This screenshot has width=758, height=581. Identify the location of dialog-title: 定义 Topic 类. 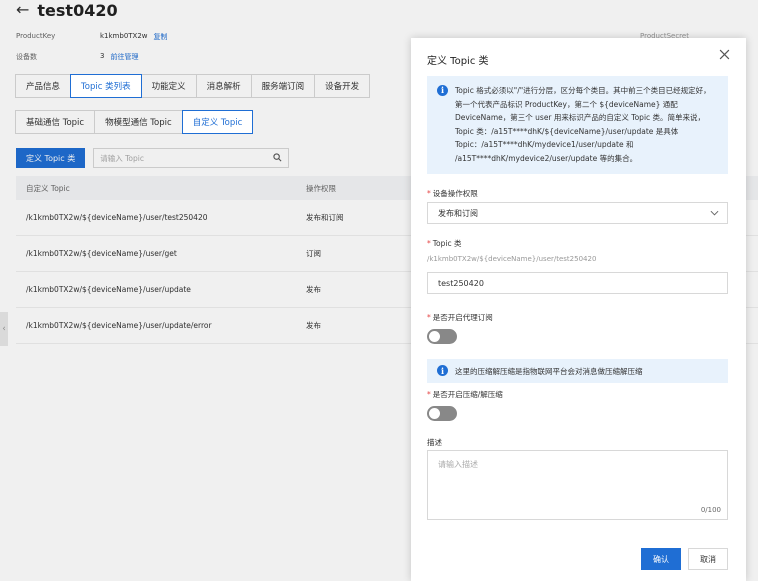
(458, 61).